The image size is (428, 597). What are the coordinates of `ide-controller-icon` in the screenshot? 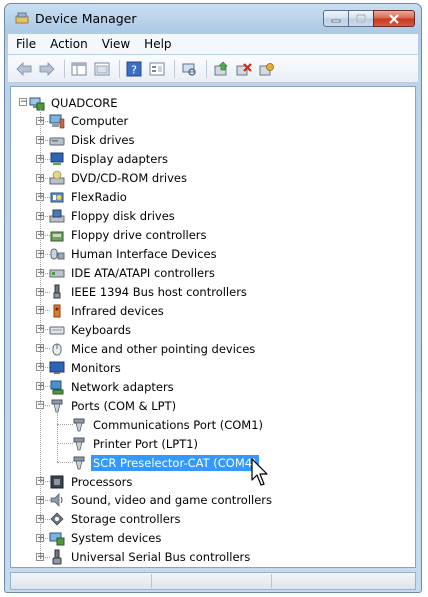 It's located at (57, 273).